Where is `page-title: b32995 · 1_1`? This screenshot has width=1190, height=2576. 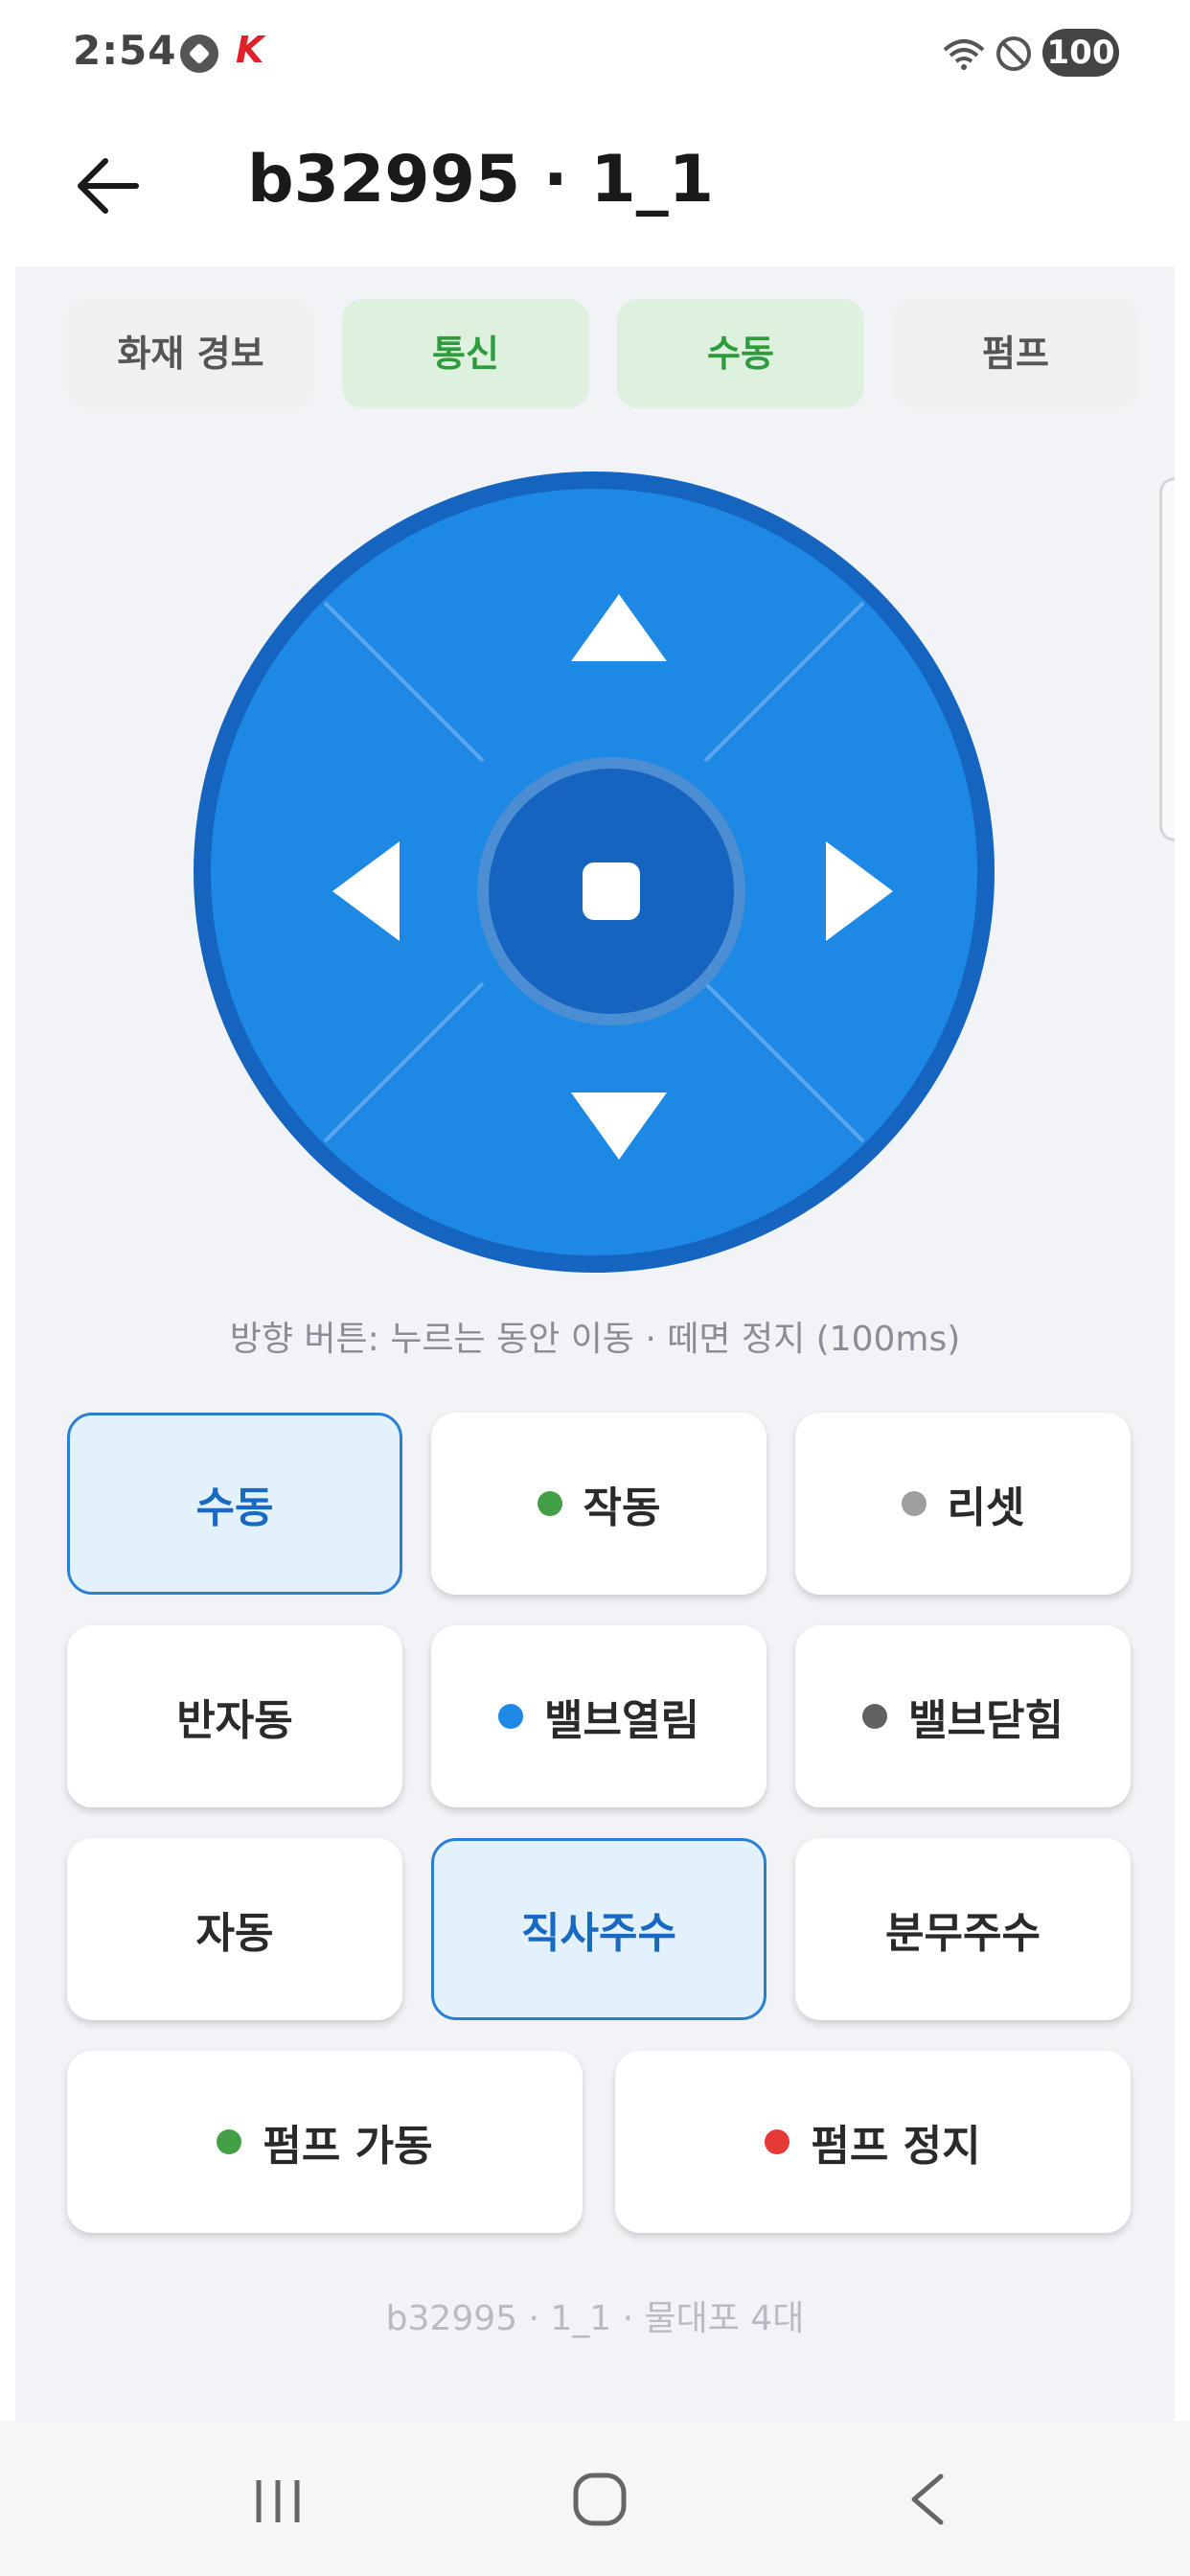 page-title: b32995 · 1_1 is located at coordinates (481, 180).